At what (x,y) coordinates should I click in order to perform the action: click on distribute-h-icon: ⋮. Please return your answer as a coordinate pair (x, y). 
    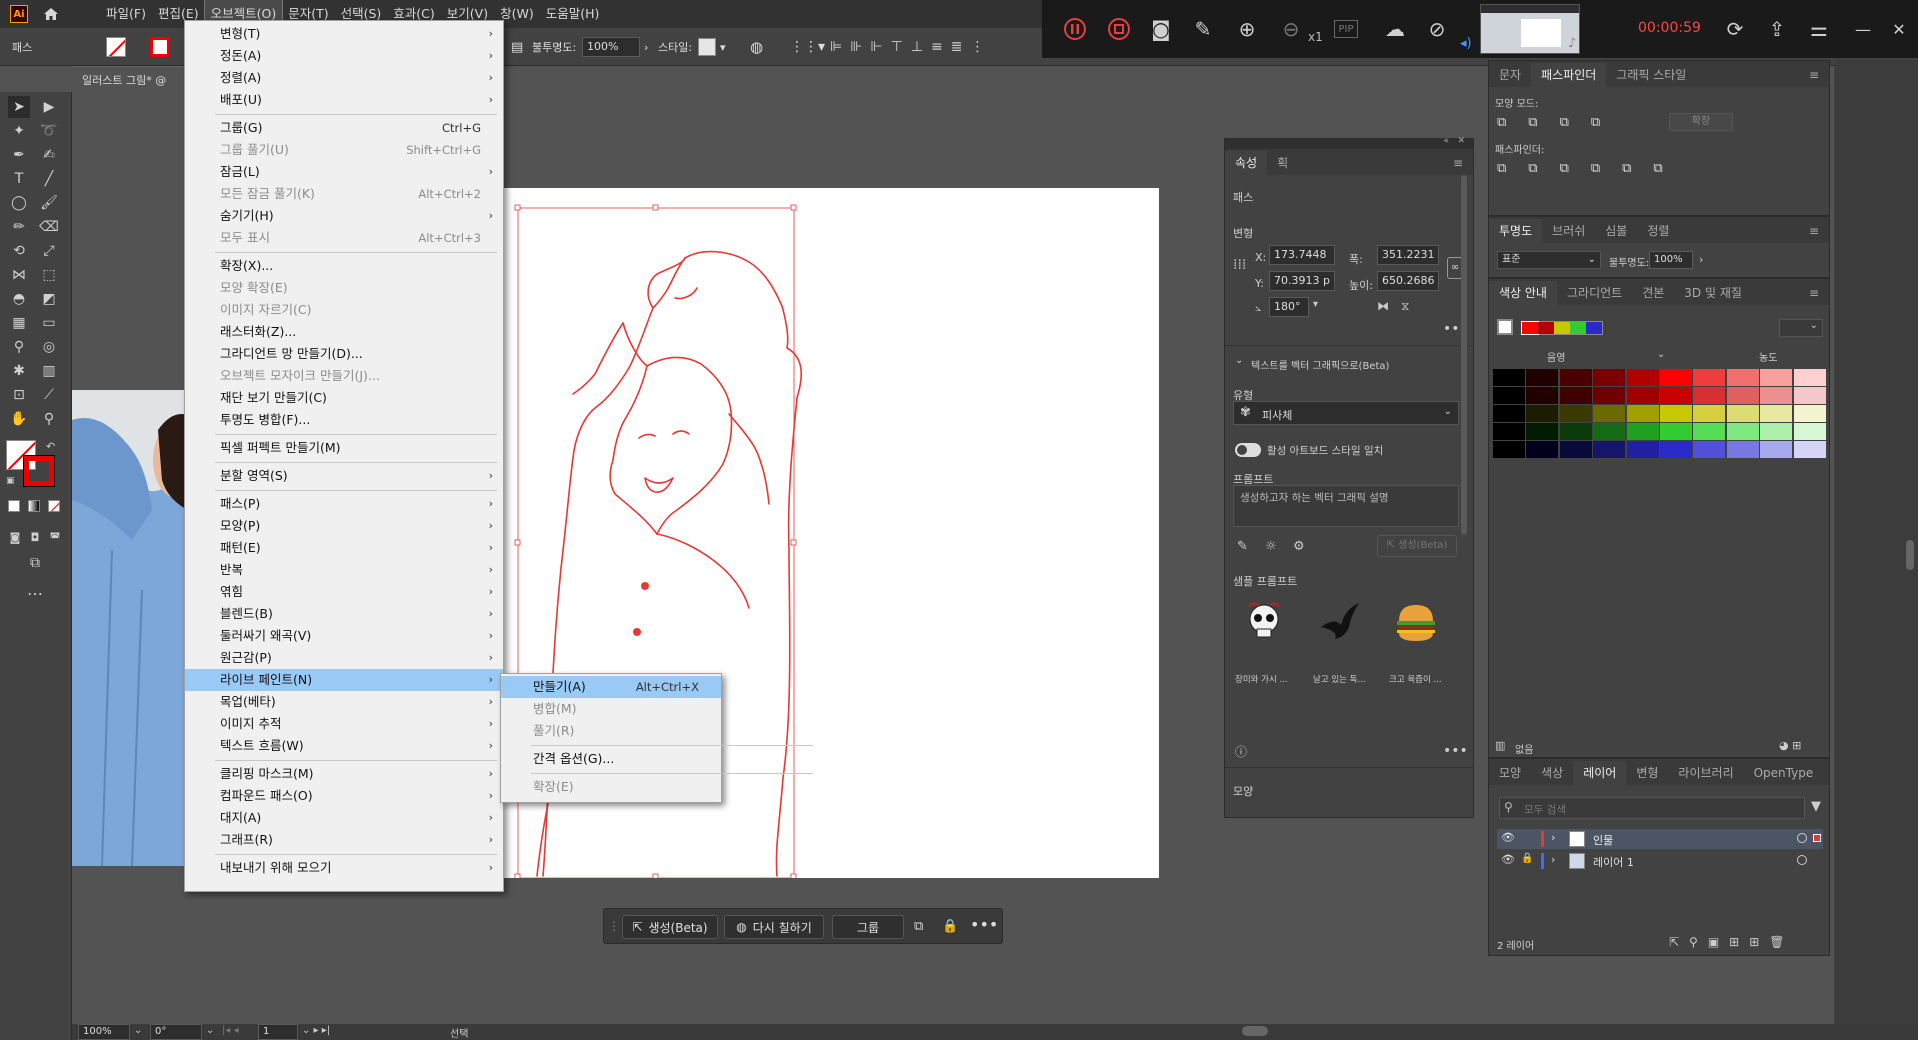
    Looking at the image, I should click on (977, 47).